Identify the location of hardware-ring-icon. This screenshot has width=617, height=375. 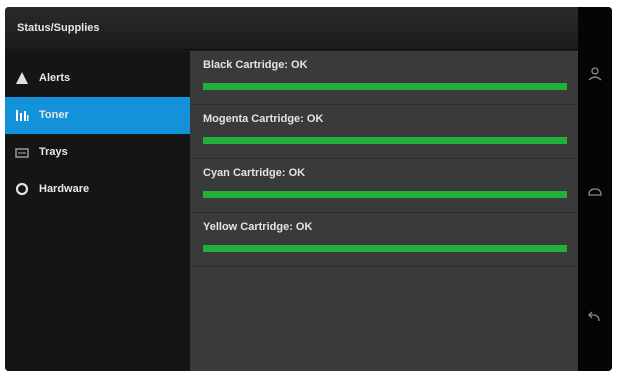
(22, 189).